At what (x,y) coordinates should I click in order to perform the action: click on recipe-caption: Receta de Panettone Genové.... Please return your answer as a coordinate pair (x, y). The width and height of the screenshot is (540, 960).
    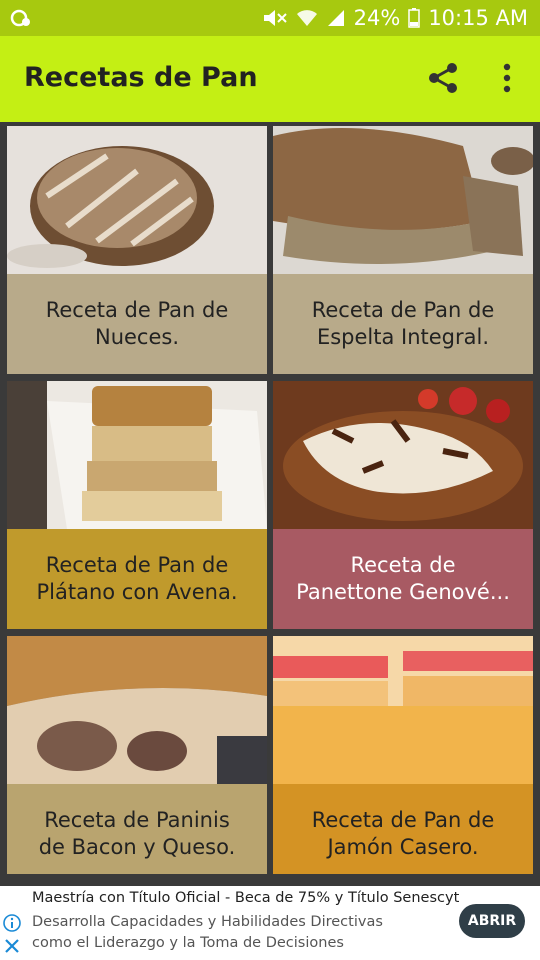
    Looking at the image, I should click on (403, 579).